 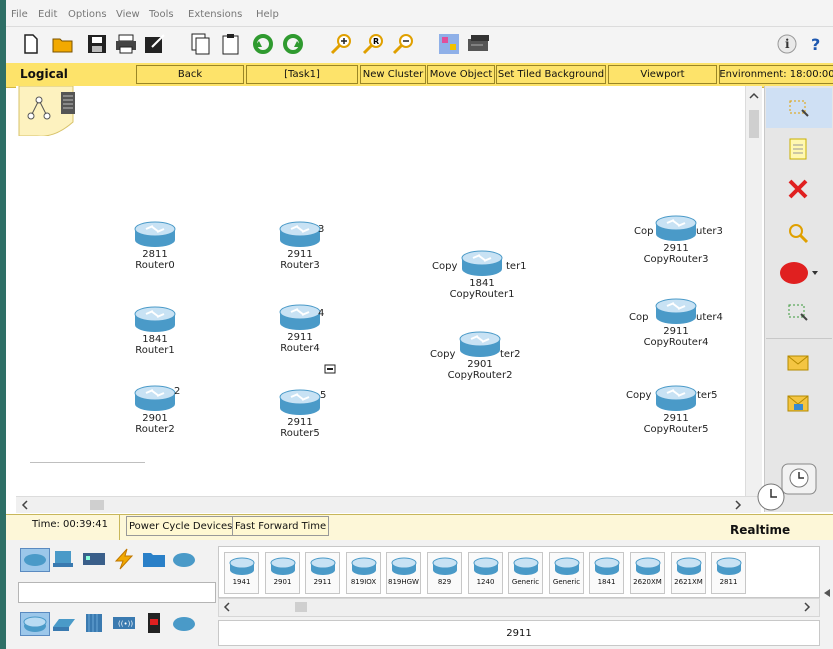 I want to click on router-model-item: 2620XM, so click(x=647, y=573).